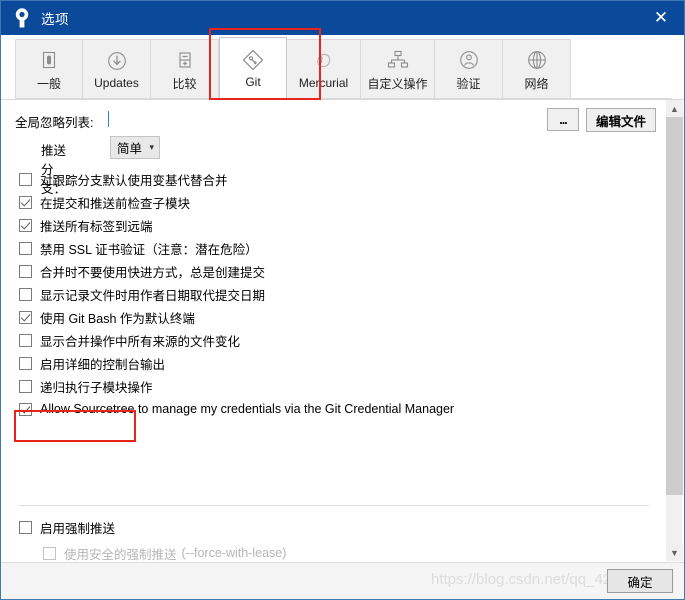  I want to click on checkbox-show-merge-sources: 显示合并操作中所有来源的文件变化, so click(129, 340).